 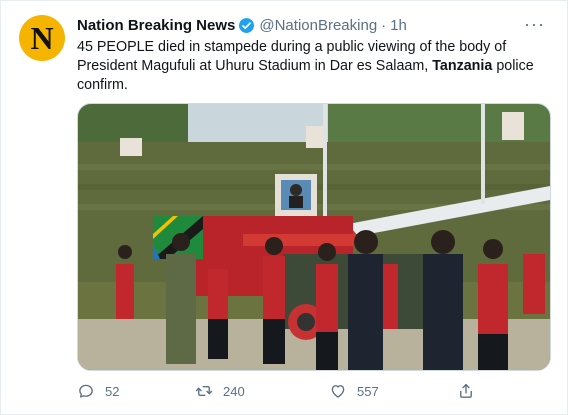 I want to click on retweet-count: 240, so click(x=234, y=391).